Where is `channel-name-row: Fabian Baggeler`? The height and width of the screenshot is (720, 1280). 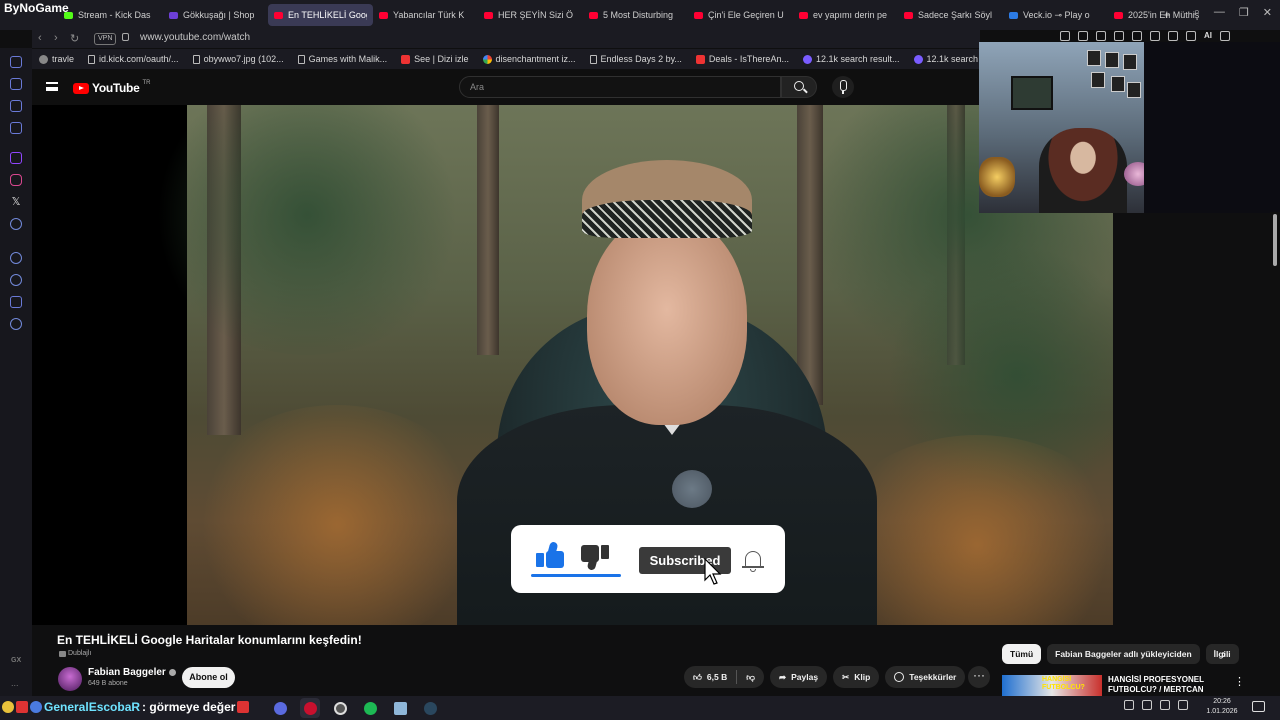 channel-name-row: Fabian Baggeler is located at coordinates (132, 672).